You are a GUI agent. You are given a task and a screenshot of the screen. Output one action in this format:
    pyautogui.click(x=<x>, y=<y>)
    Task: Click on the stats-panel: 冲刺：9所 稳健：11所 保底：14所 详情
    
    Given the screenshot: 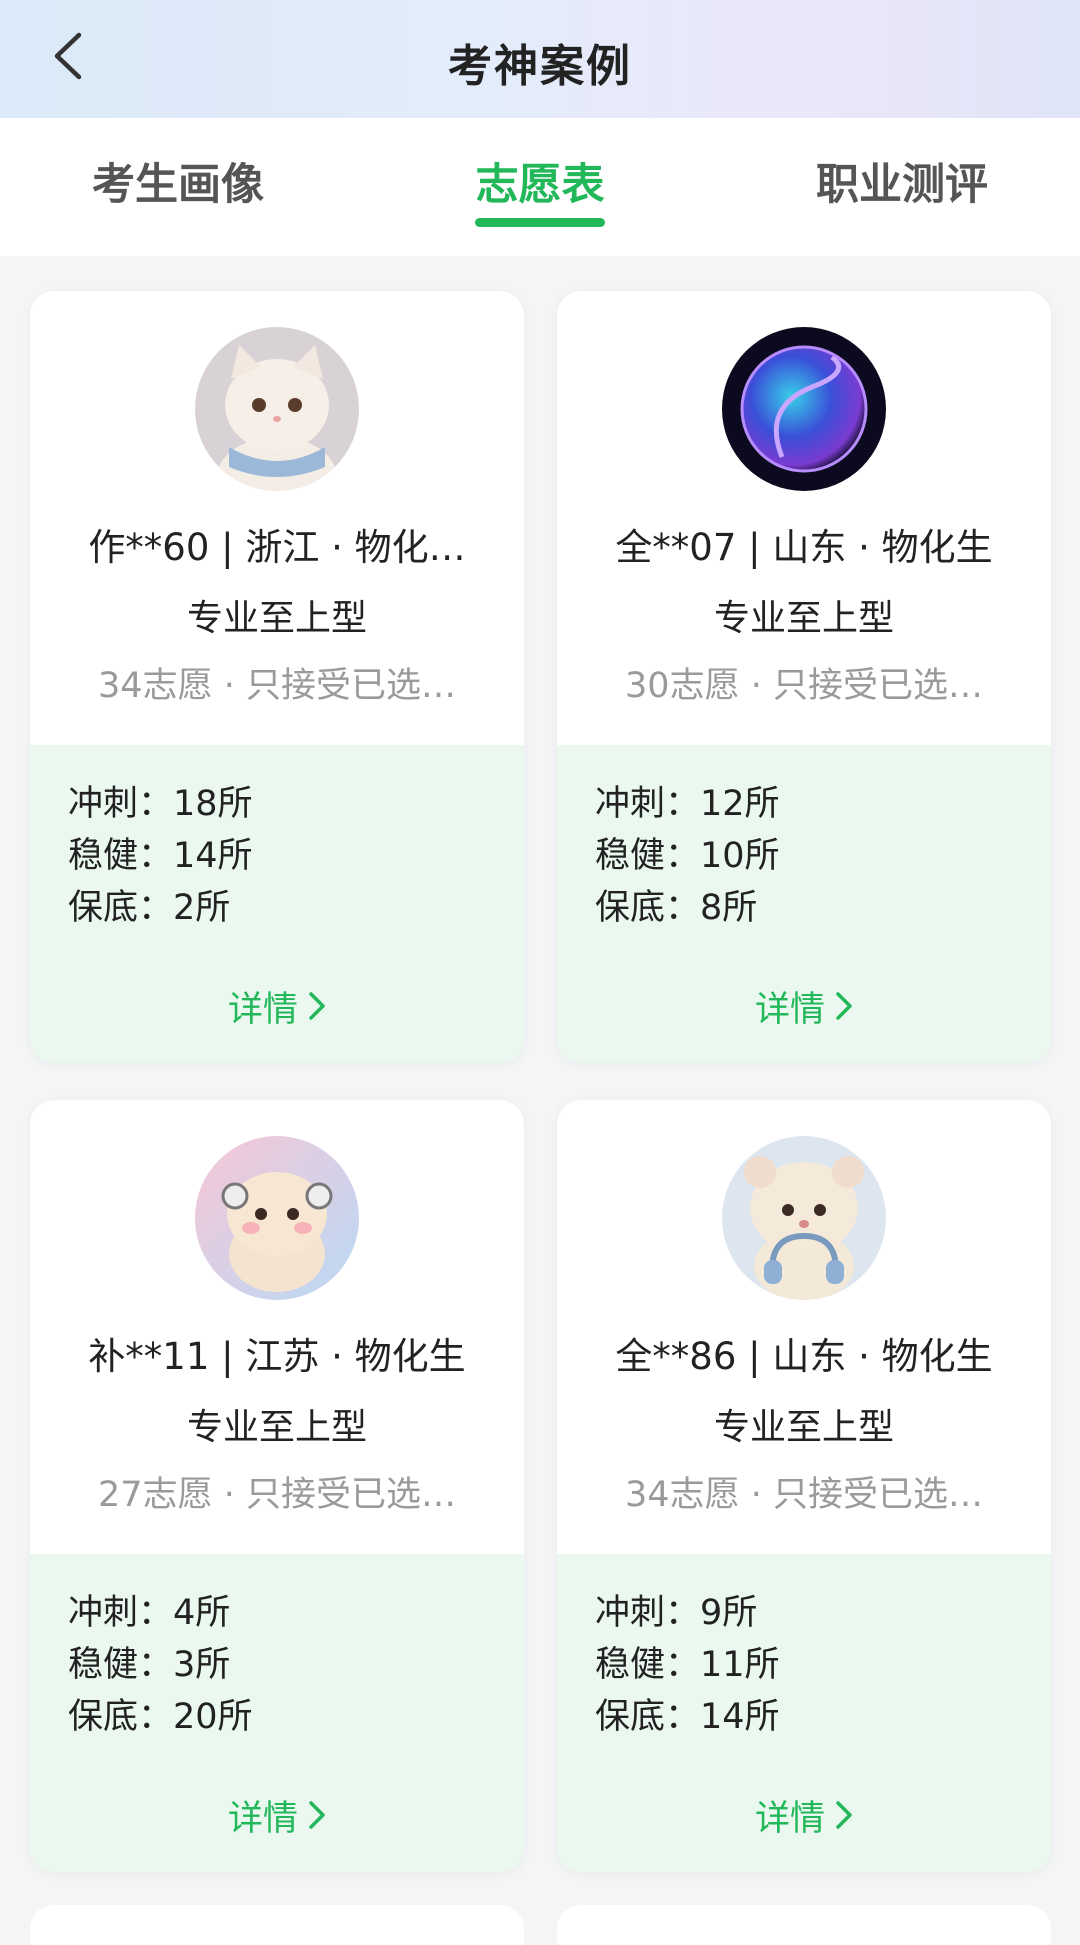 What is the action you would take?
    pyautogui.click(x=804, y=1713)
    